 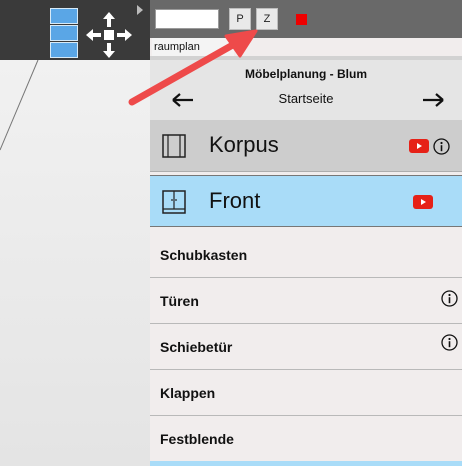 What do you see at coordinates (306, 146) in the screenshot?
I see `menu-item-korpus: Korpus` at bounding box center [306, 146].